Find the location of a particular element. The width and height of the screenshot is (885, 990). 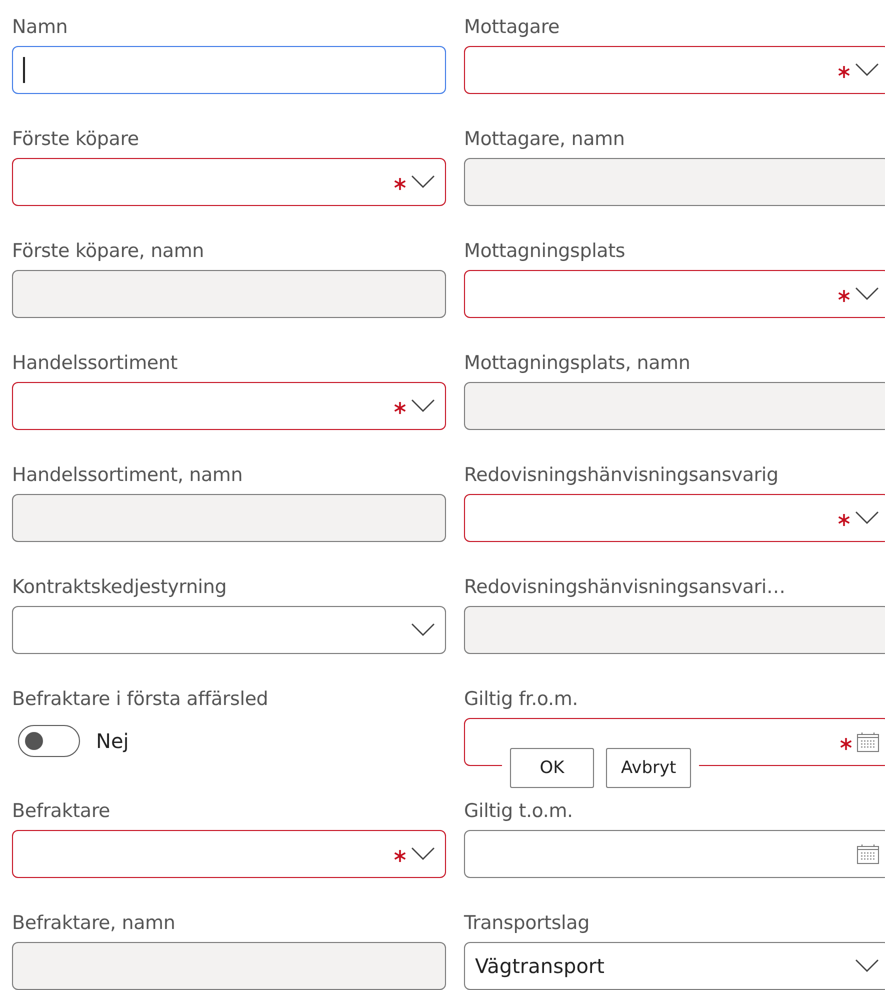

toggle-switch is located at coordinates (49, 741).